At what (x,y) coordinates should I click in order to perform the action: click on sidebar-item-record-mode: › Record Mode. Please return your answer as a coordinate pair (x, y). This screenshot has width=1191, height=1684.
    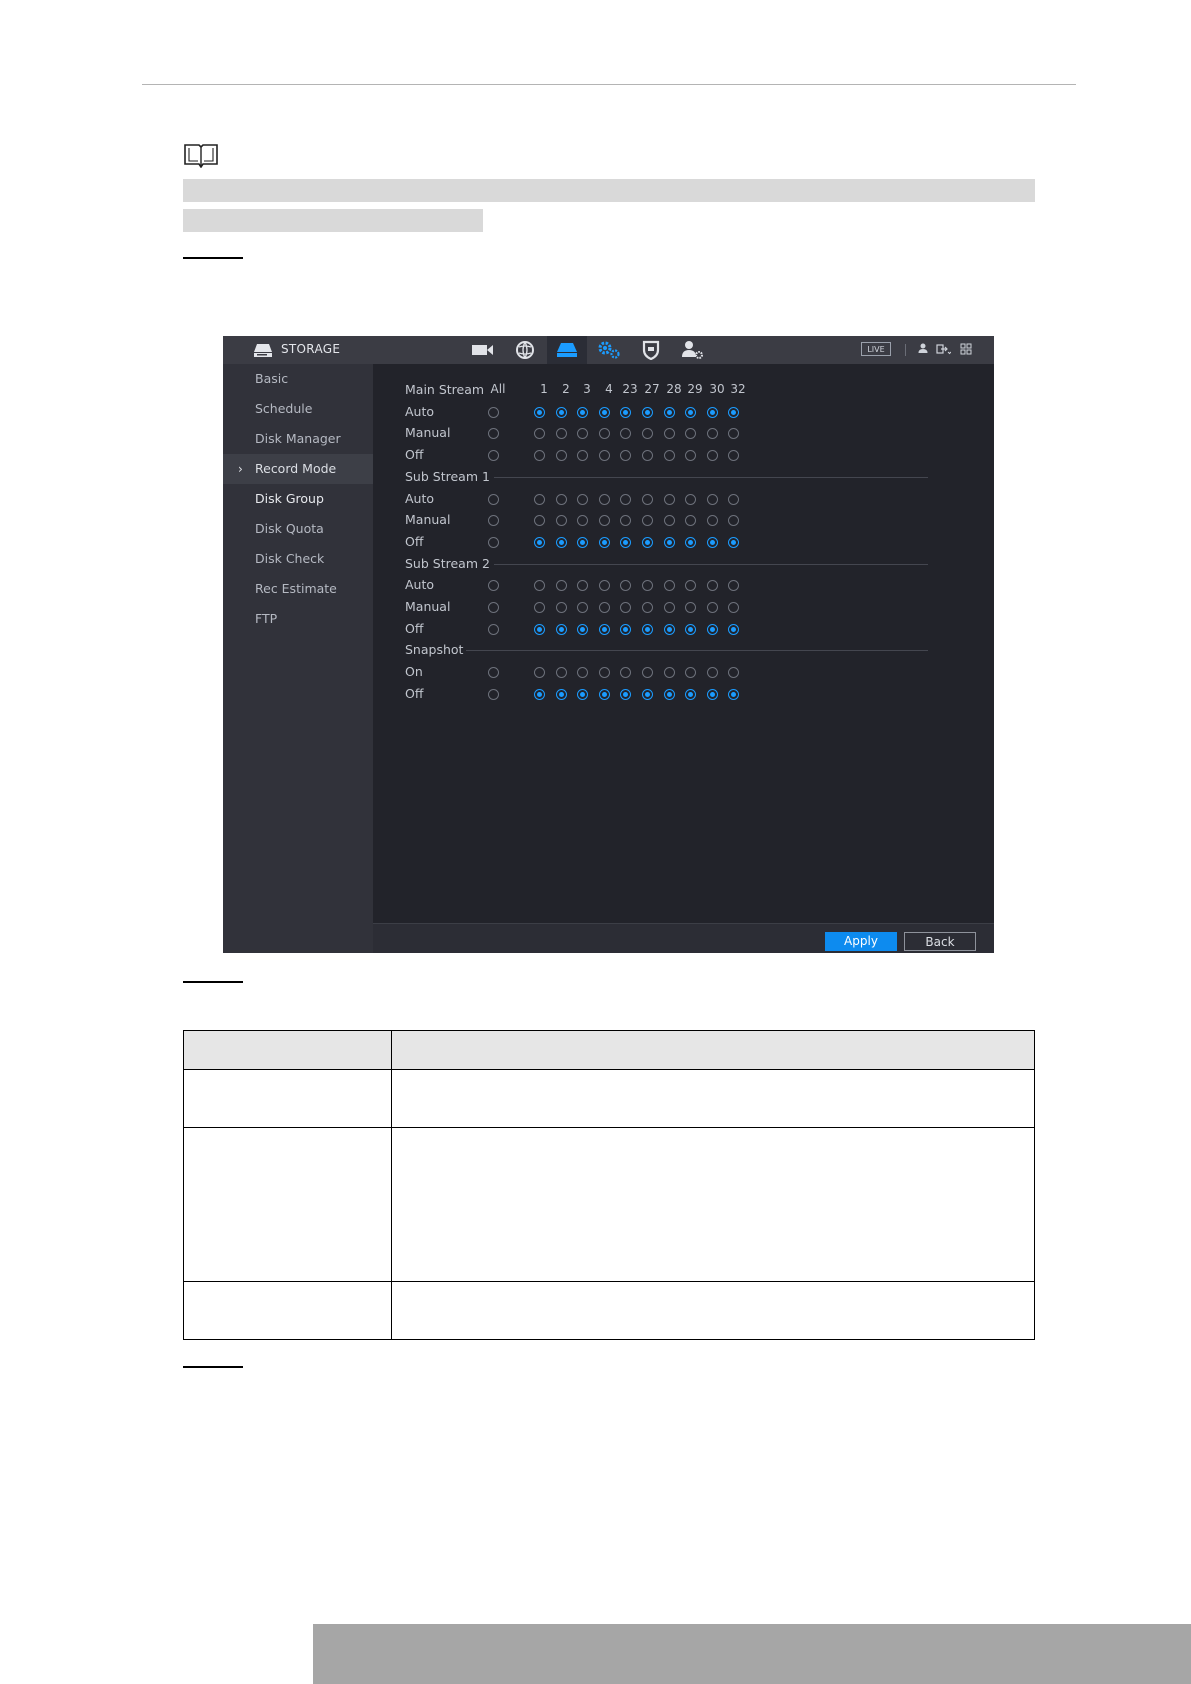
    Looking at the image, I should click on (298, 469).